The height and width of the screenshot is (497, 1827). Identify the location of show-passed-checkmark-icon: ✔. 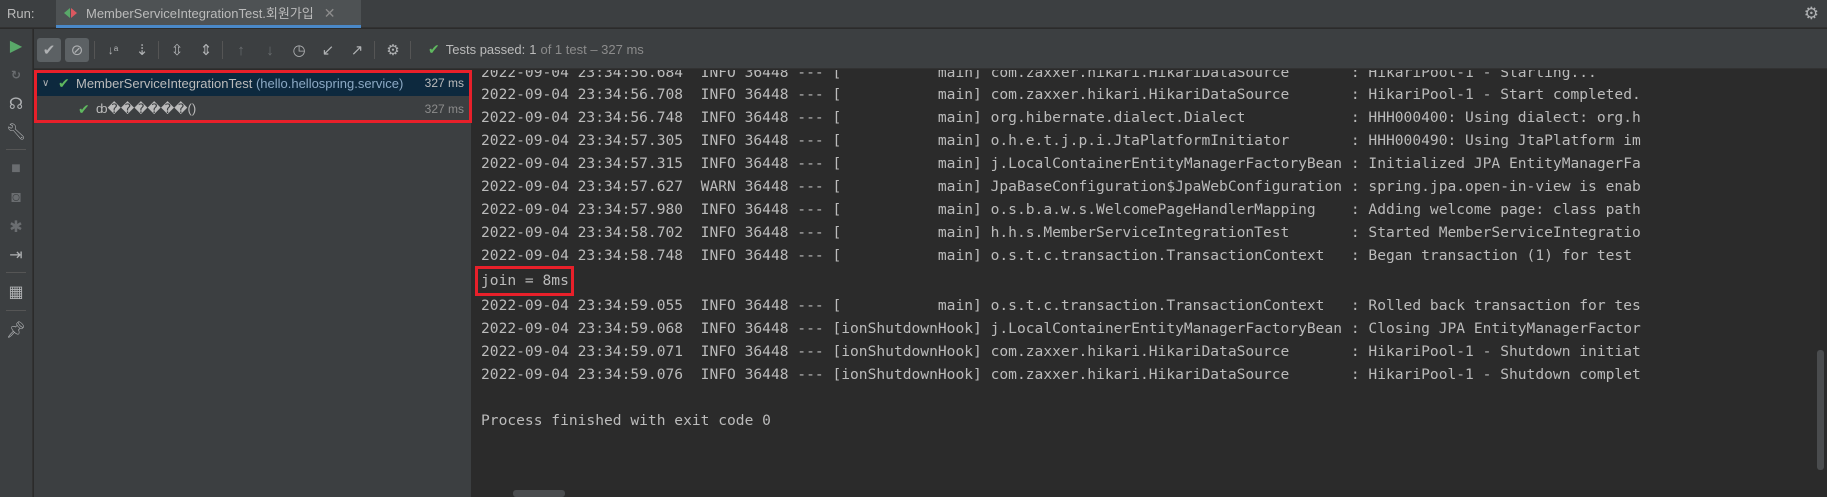
(49, 50).